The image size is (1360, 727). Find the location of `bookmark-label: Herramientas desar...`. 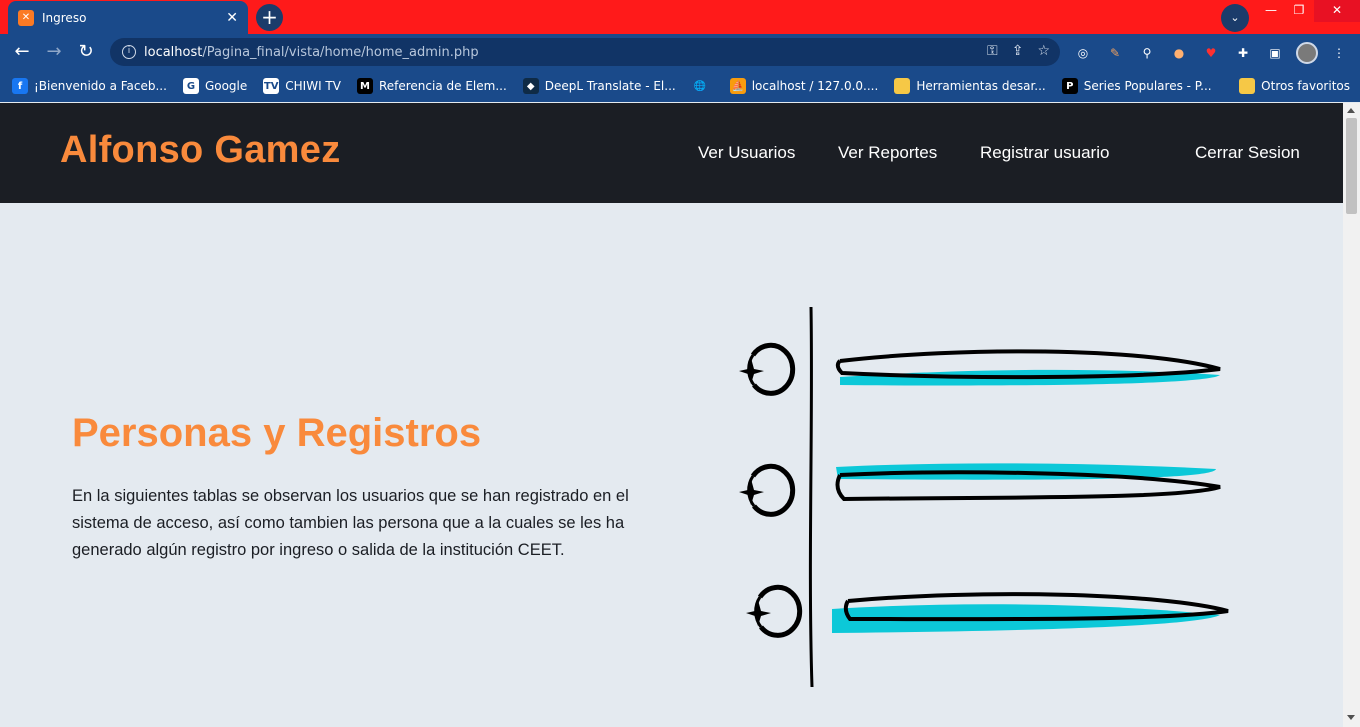

bookmark-label: Herramientas desar... is located at coordinates (981, 86).